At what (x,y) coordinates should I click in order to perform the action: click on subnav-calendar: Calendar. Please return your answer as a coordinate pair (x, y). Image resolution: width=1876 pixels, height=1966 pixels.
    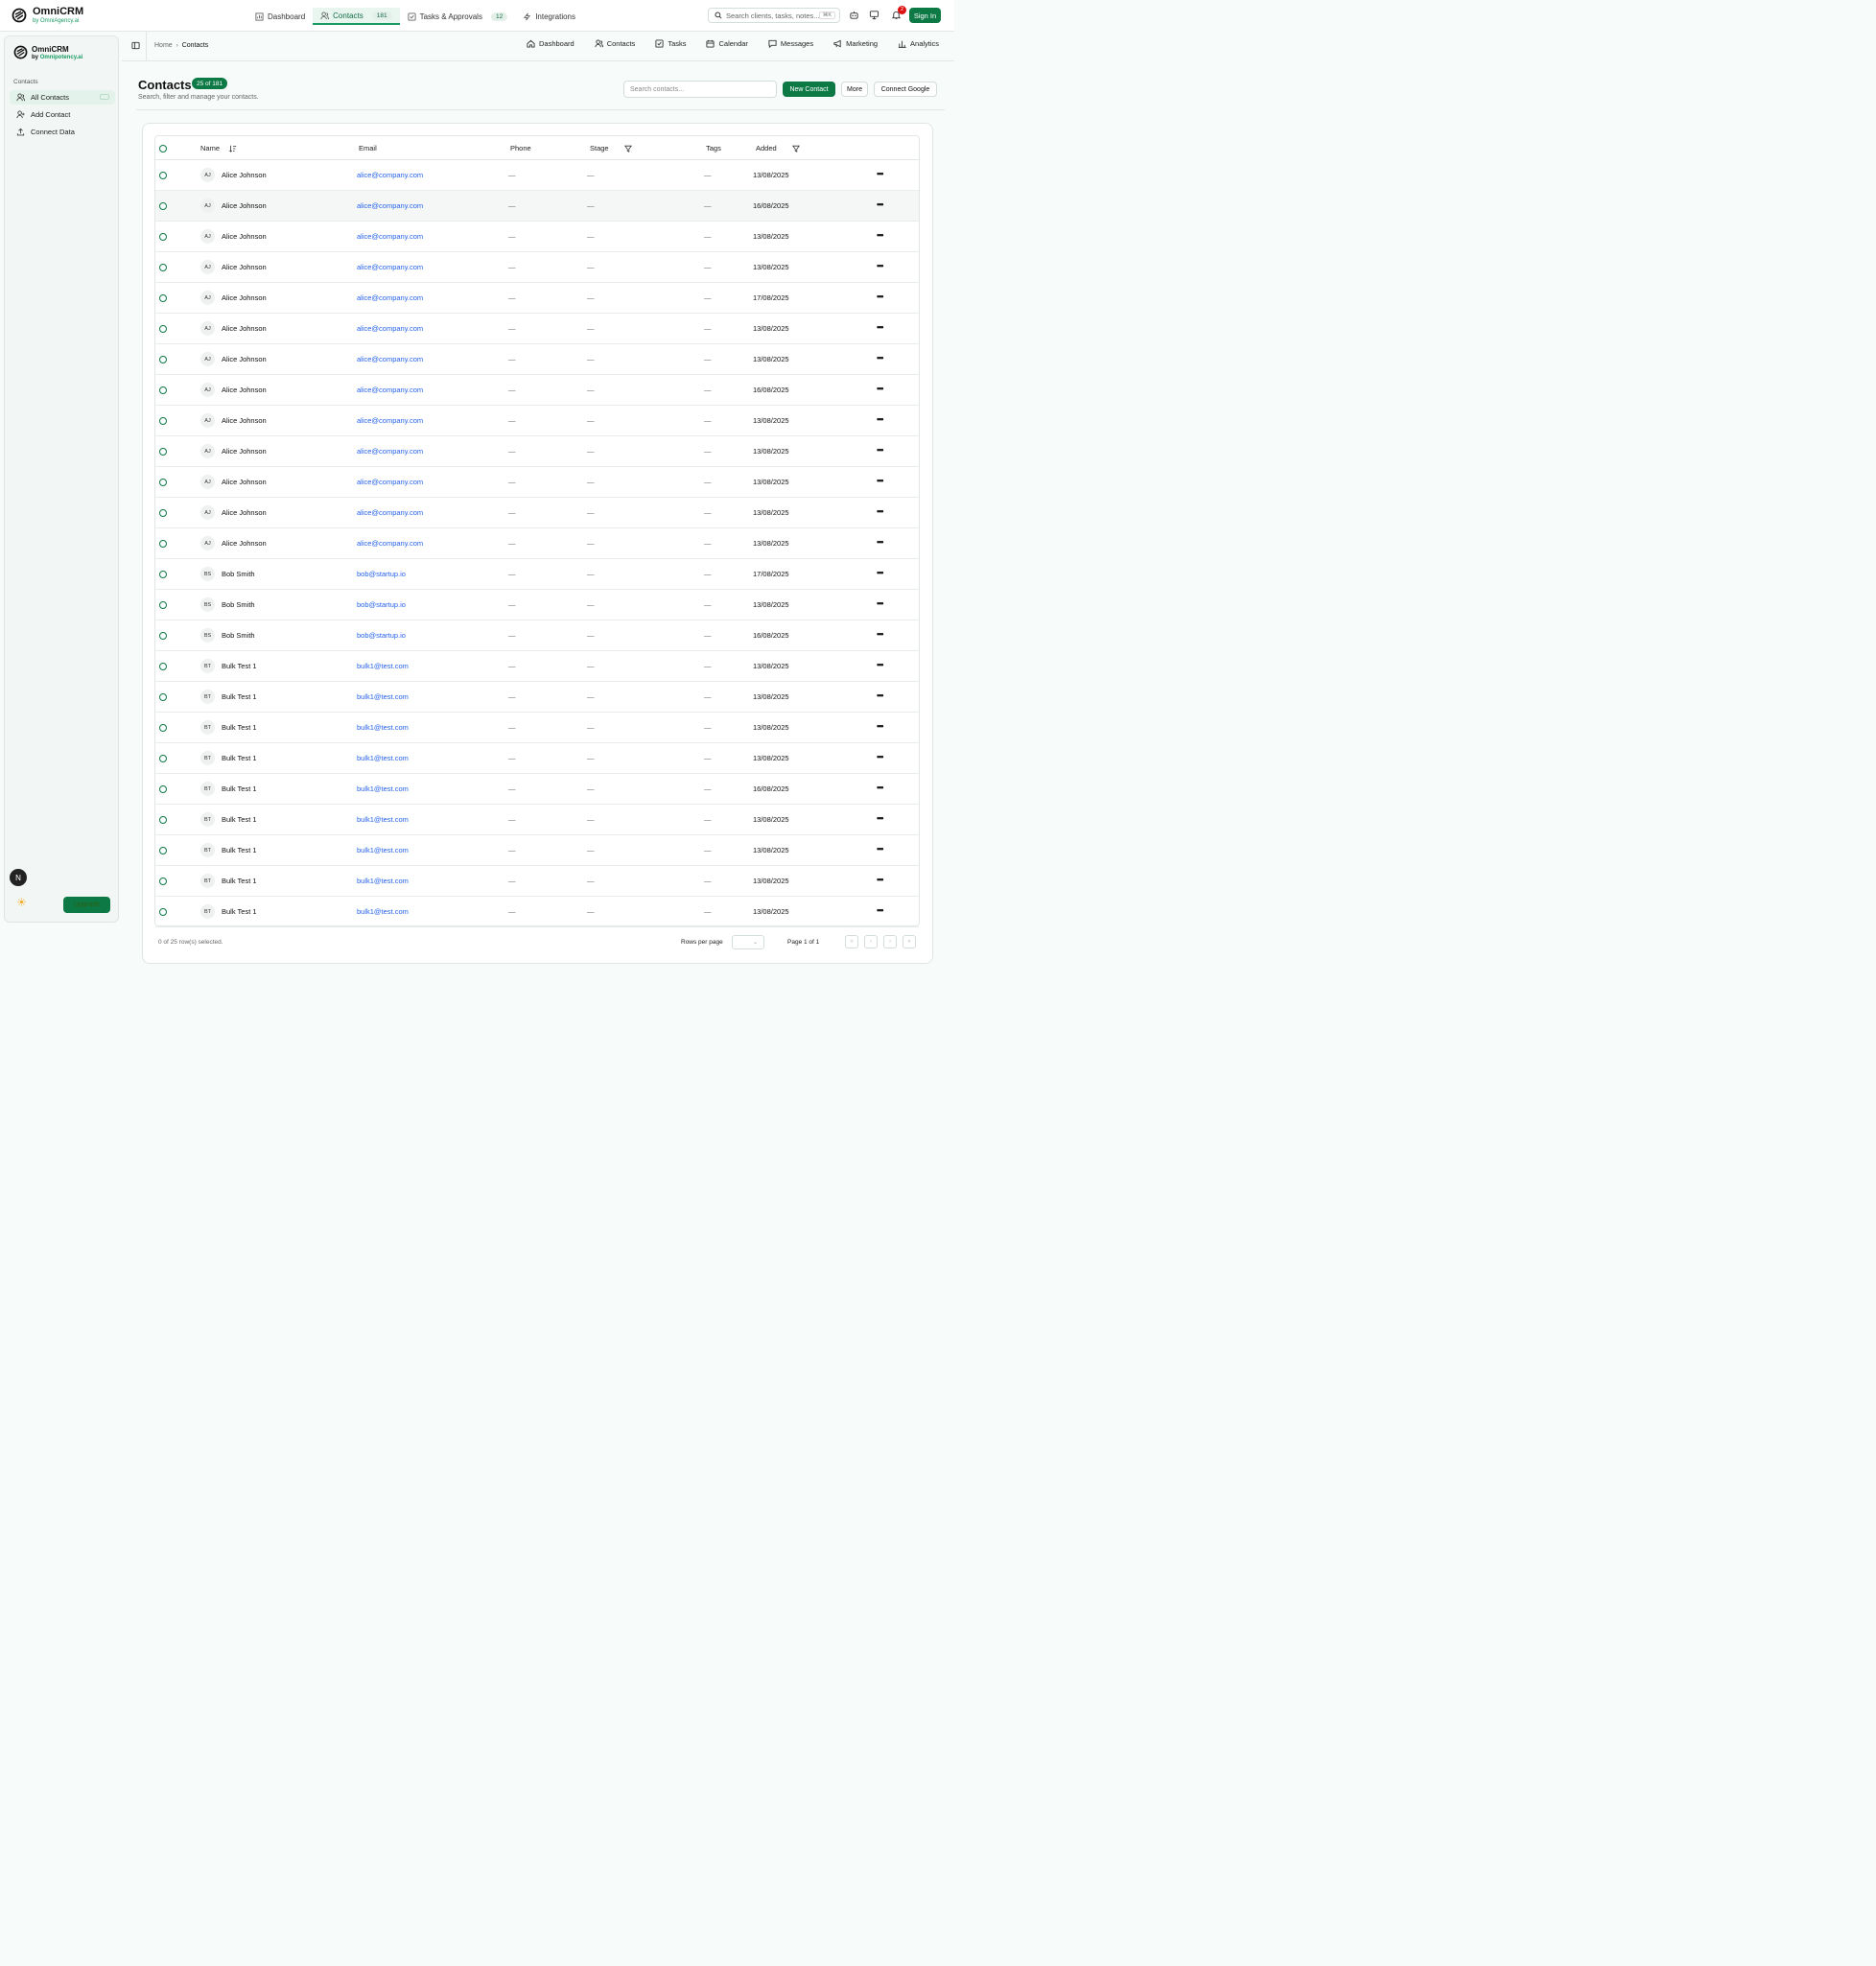
    Looking at the image, I should click on (727, 43).